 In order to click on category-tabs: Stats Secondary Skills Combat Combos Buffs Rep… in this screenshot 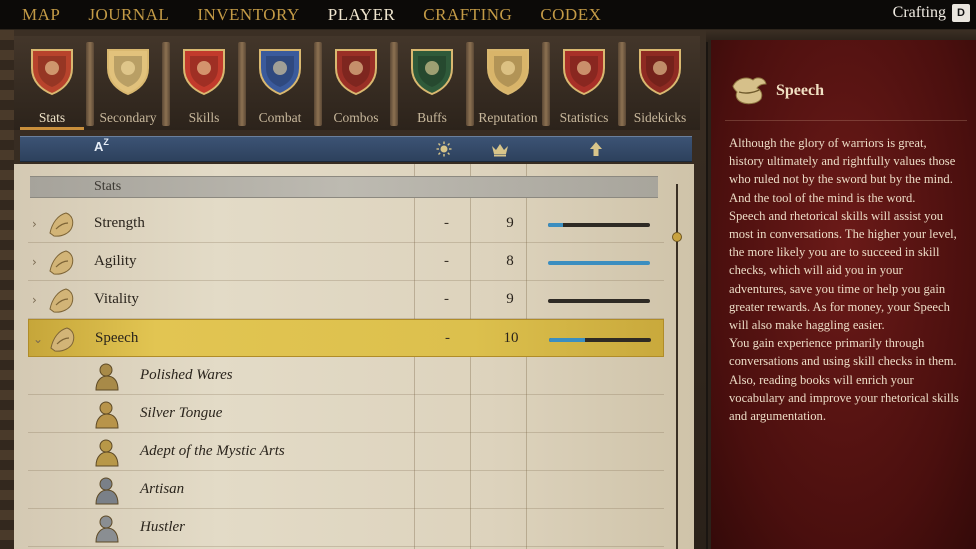, I will do `click(357, 83)`.